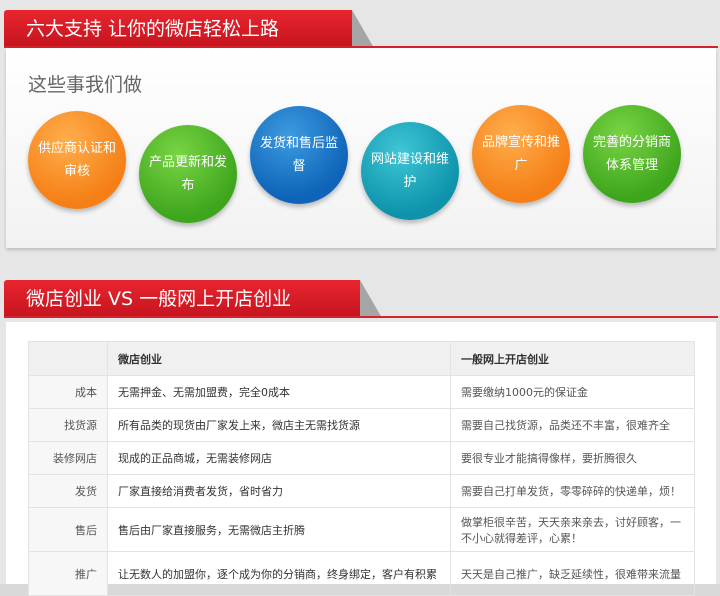  What do you see at coordinates (572, 491) in the screenshot?
I see `general-cell: 需要自己打单发货，零零碎碎的快递单，烦！` at bounding box center [572, 491].